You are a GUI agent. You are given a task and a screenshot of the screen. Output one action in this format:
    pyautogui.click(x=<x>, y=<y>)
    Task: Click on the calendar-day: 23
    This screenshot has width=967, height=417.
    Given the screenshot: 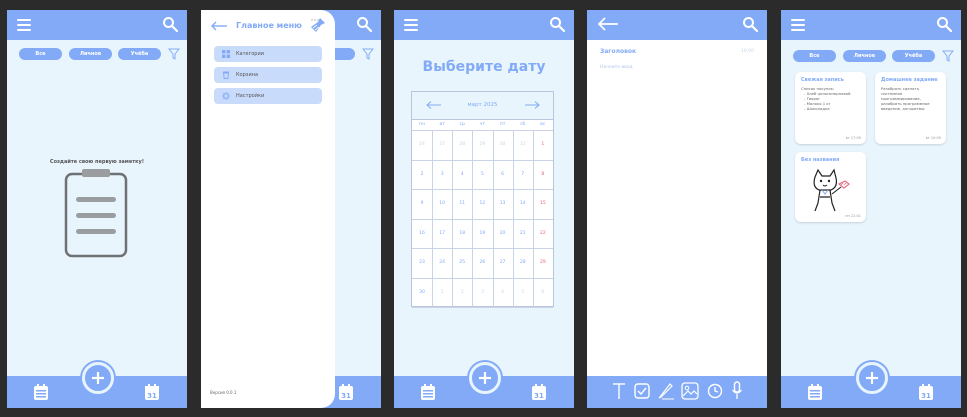 What is the action you would take?
    pyautogui.click(x=422, y=262)
    